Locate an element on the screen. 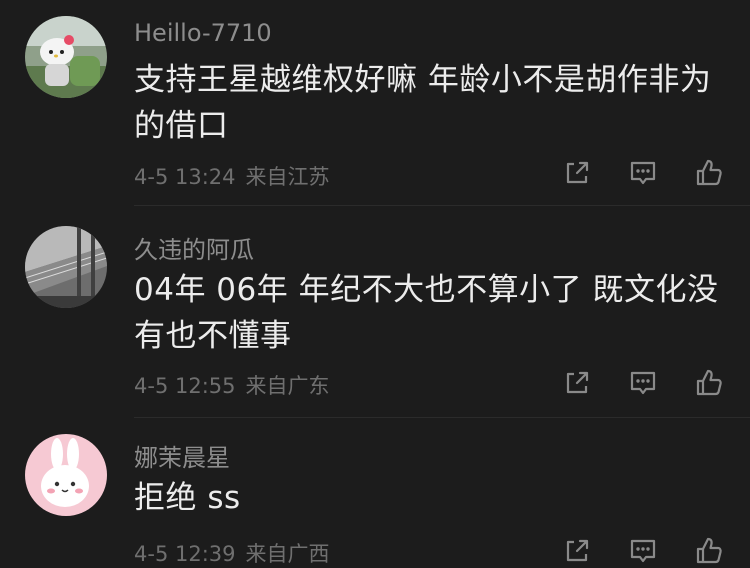  rabbit-avatar-icon is located at coordinates (66, 475).